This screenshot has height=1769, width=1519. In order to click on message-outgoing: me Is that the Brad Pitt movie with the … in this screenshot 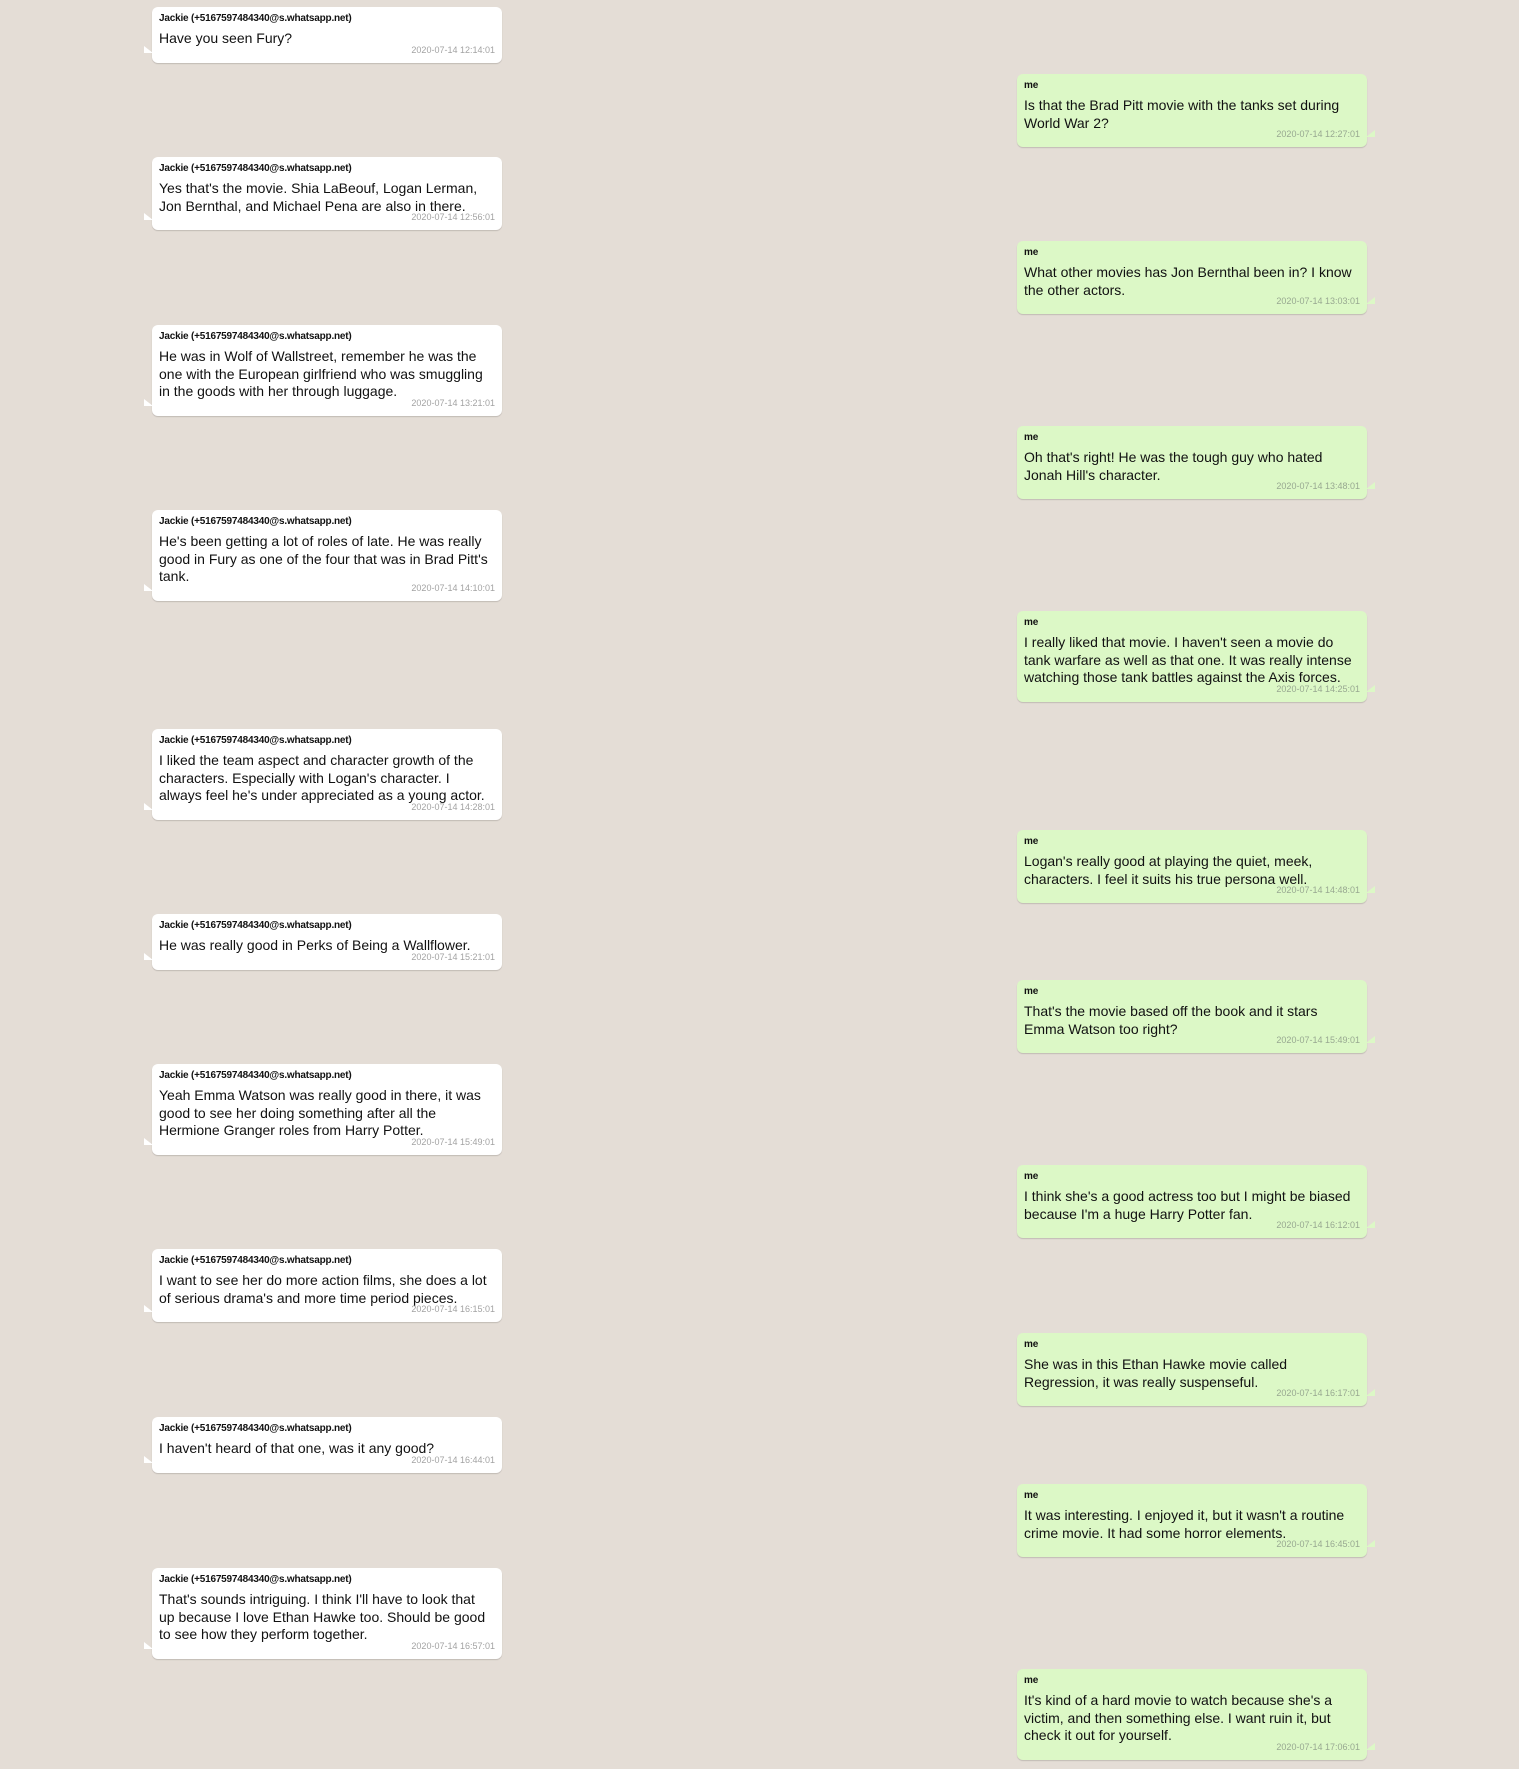, I will do `click(1196, 110)`.